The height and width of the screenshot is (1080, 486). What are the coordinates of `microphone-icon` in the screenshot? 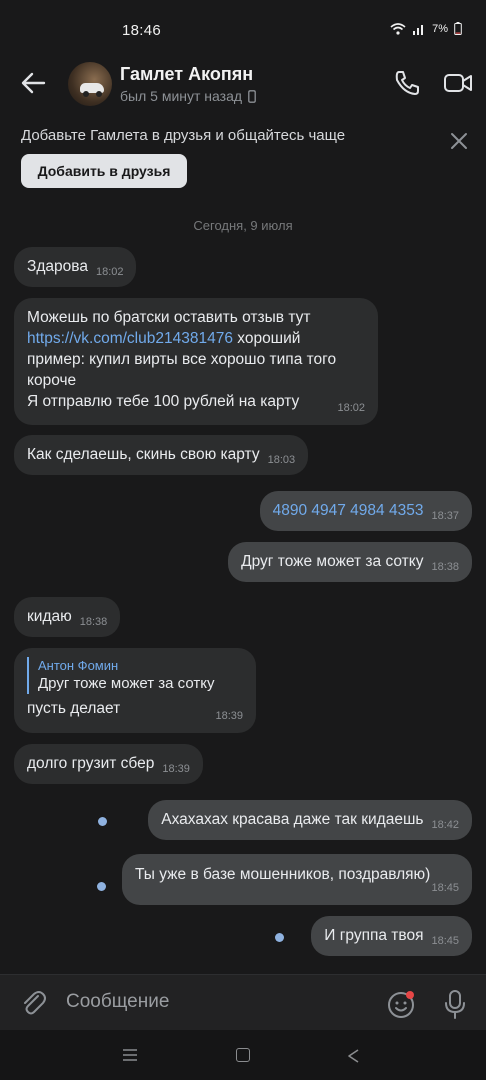 It's located at (455, 1004).